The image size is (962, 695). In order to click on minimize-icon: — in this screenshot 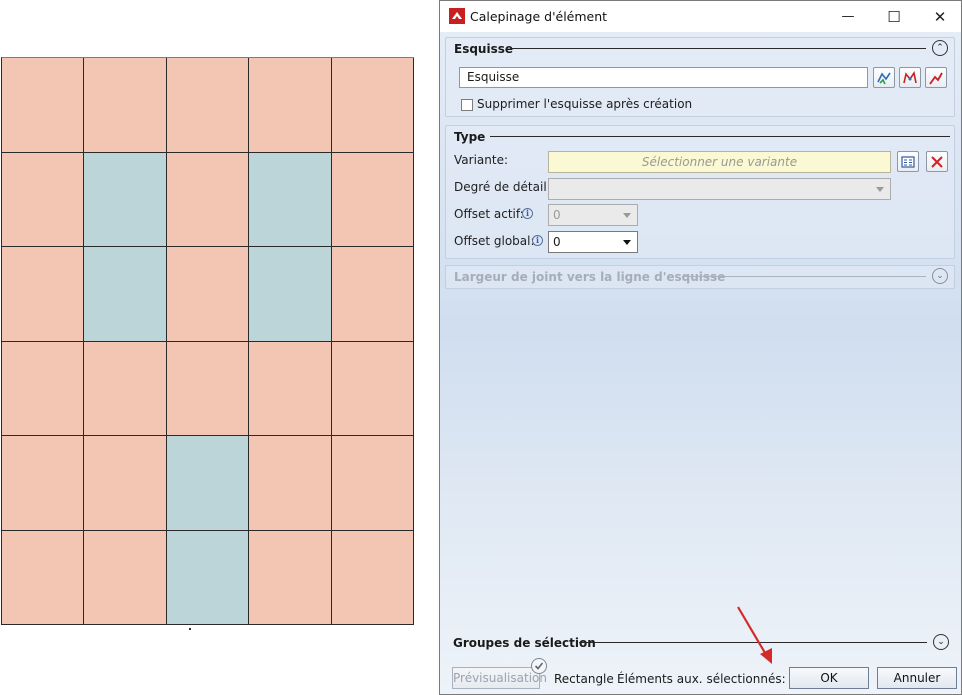, I will do `click(848, 16)`.